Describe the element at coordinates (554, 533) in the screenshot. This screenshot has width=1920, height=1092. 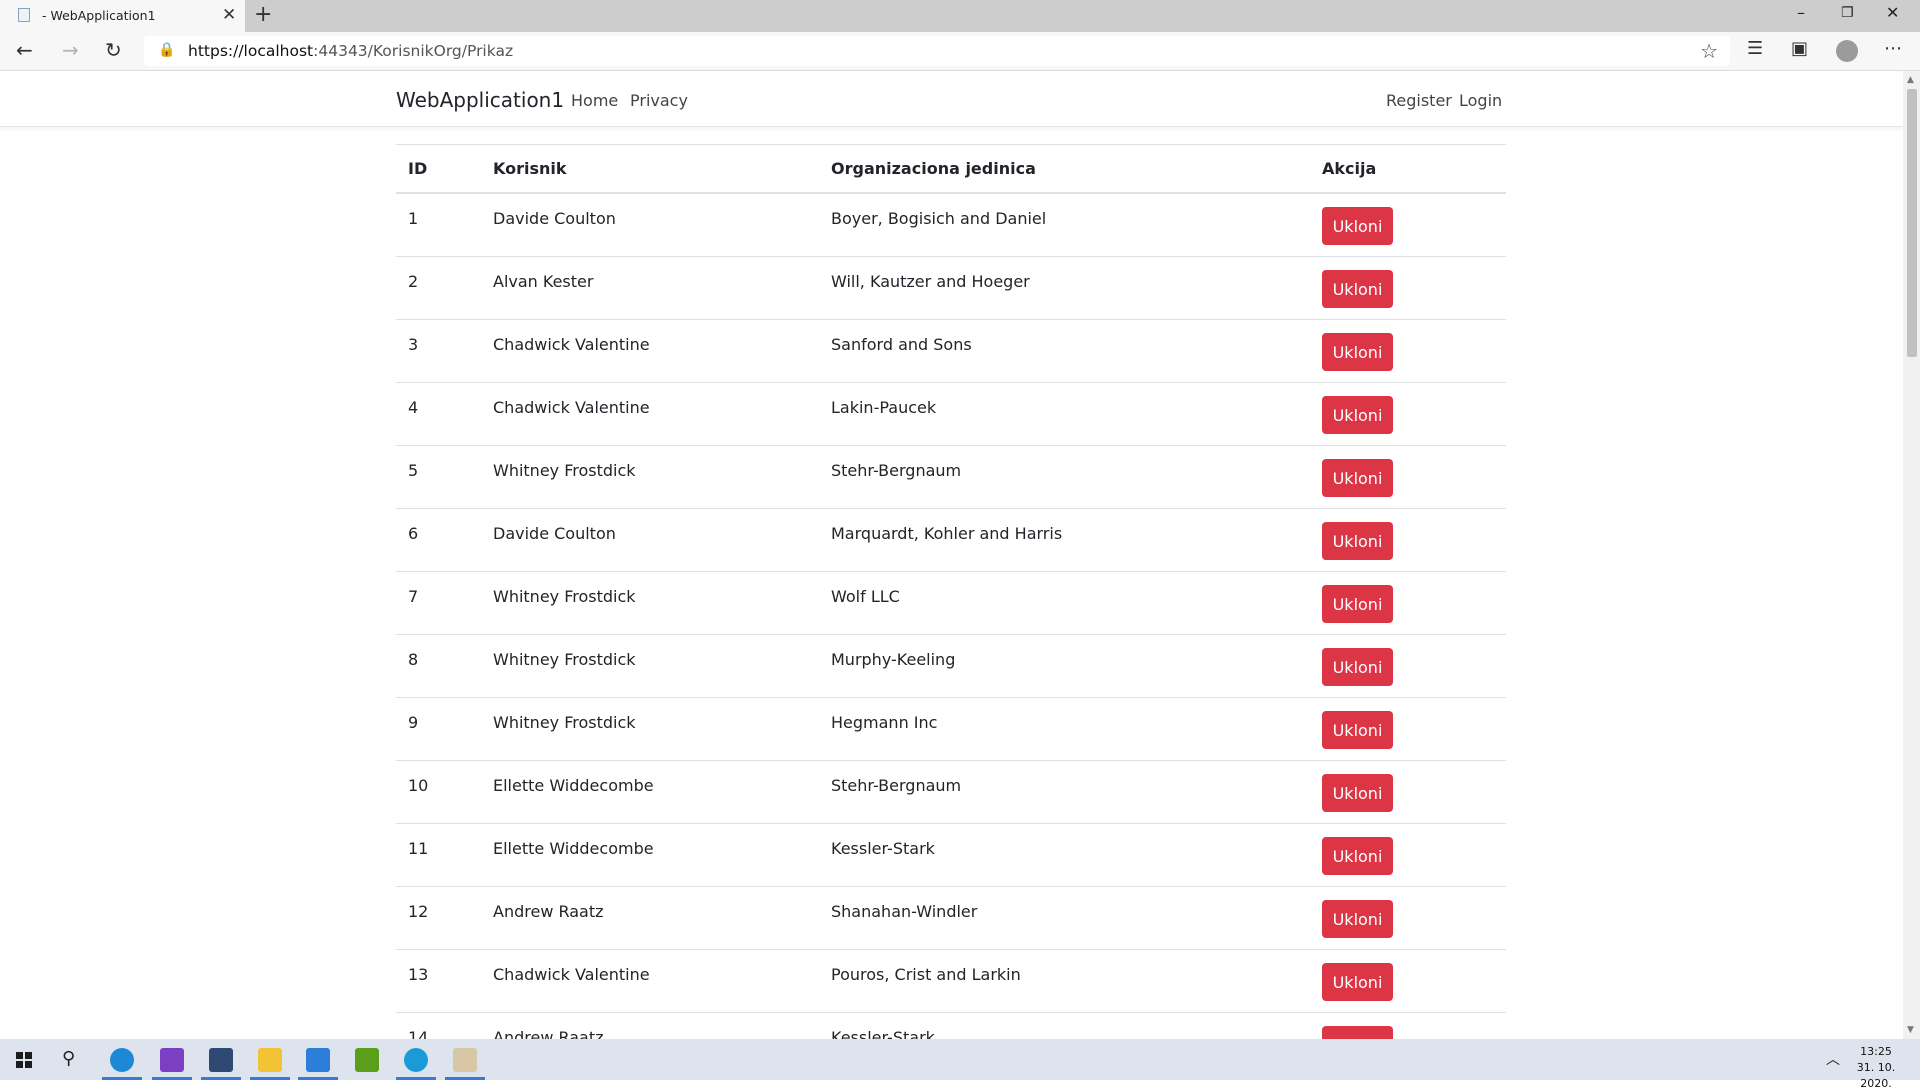
I see `cell-korisnik-text: Davide Coulton` at that location.